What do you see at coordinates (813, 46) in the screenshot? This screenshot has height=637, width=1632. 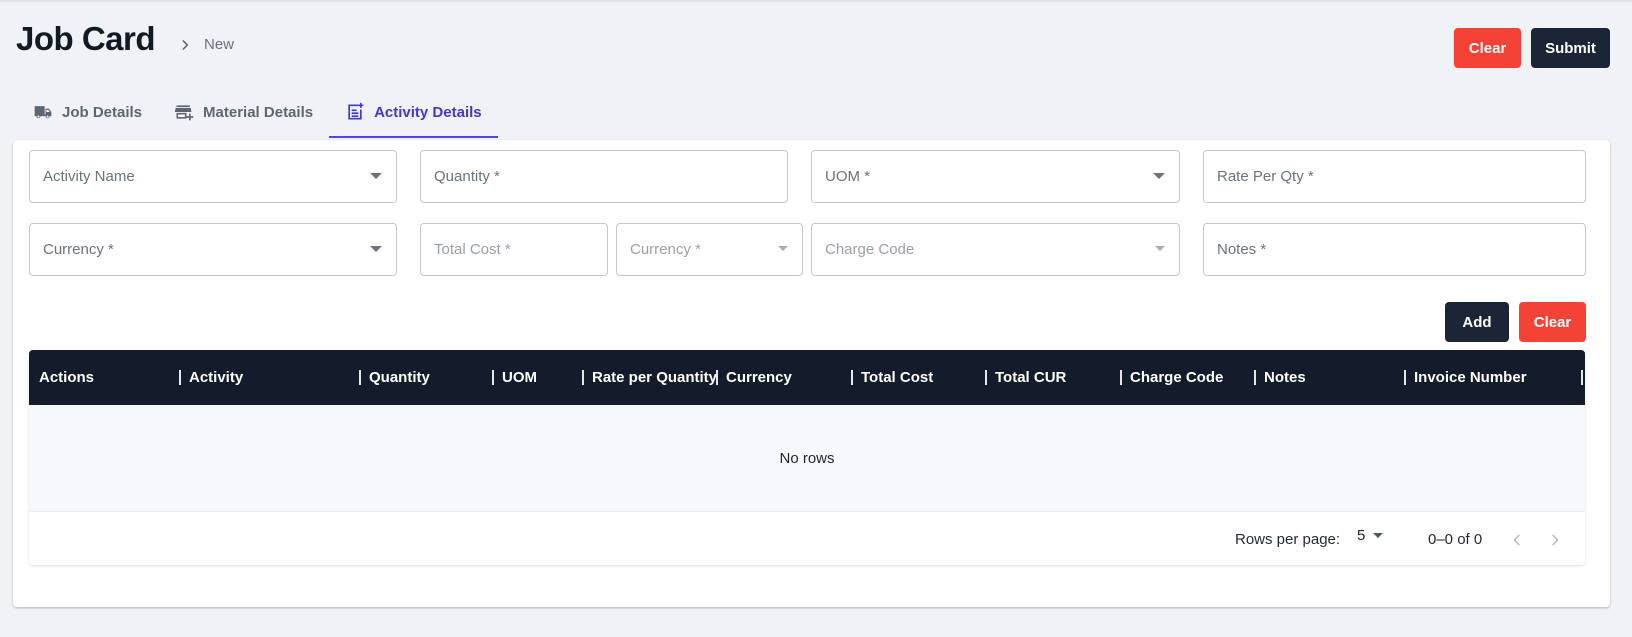 I see `page-header: Job Card New Clear Submit` at bounding box center [813, 46].